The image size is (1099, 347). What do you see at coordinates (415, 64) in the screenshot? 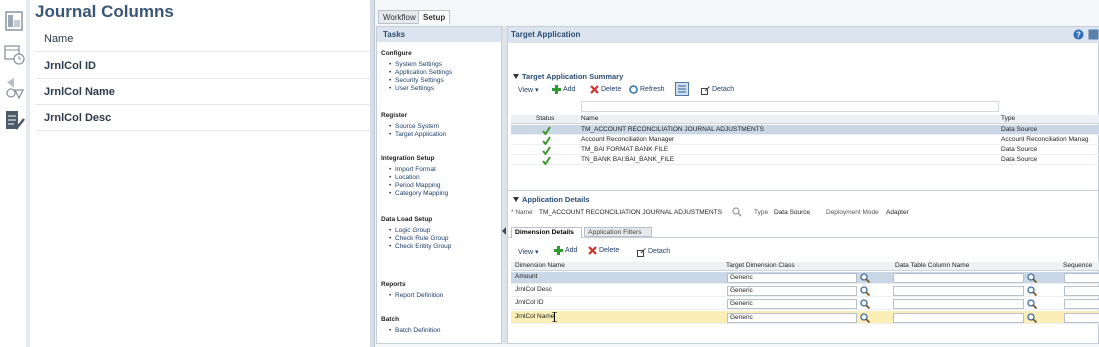
I see `task-link-system-settings: System Settings` at bounding box center [415, 64].